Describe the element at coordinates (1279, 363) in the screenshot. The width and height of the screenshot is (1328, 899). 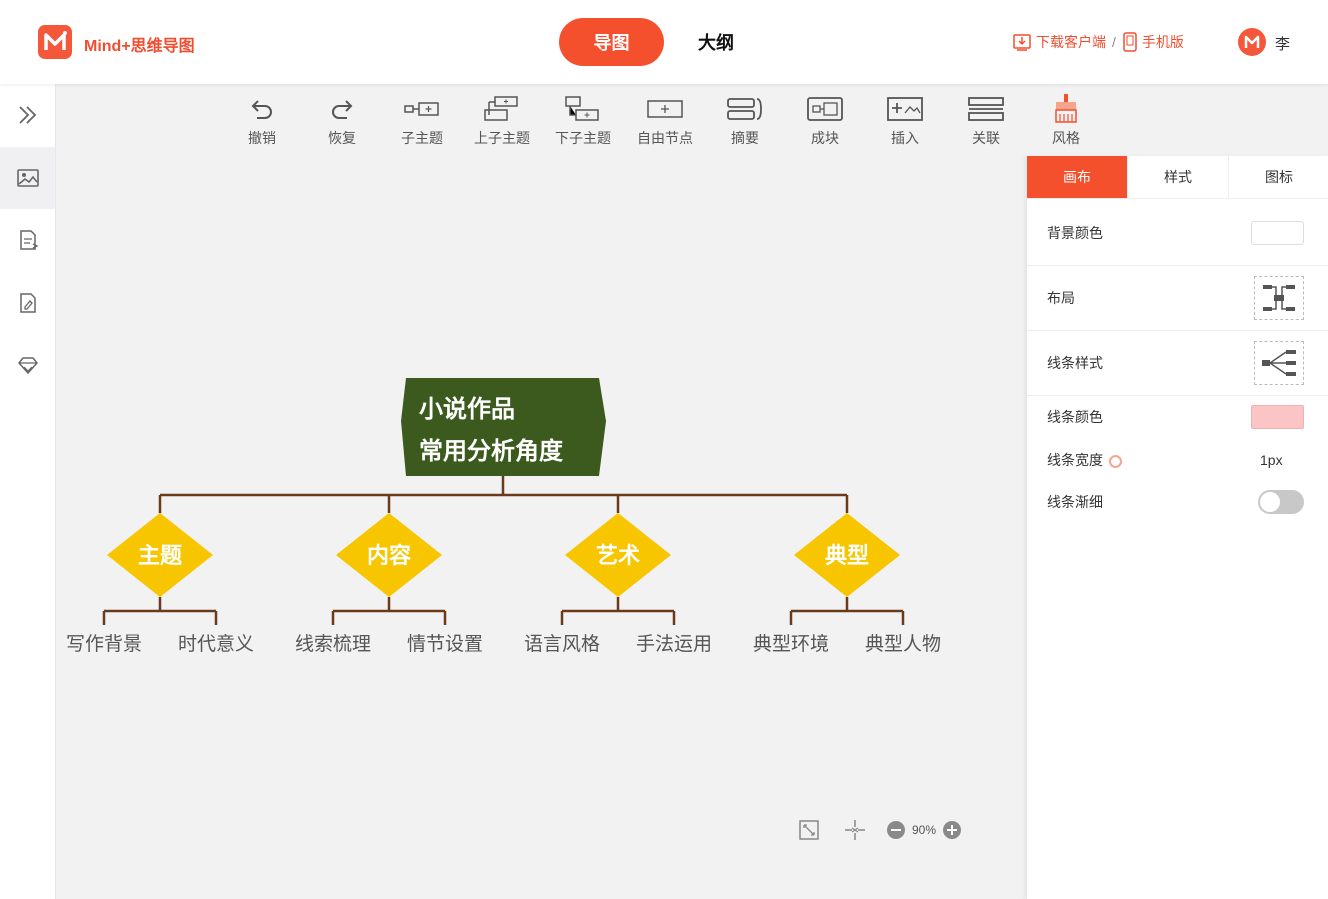
I see `line-style-selector` at that location.